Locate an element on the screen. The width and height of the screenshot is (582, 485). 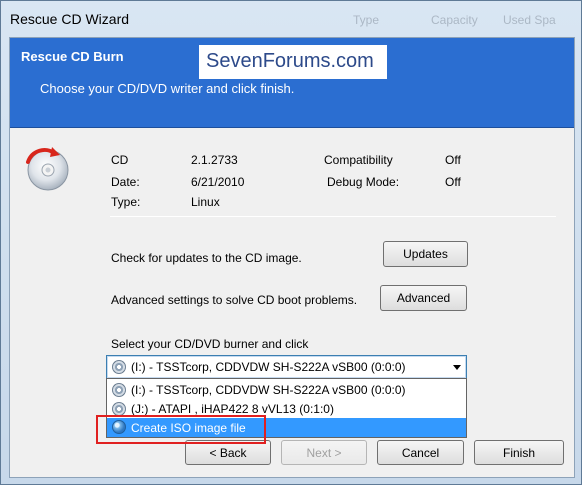
updates-button: Updates is located at coordinates (425, 254).